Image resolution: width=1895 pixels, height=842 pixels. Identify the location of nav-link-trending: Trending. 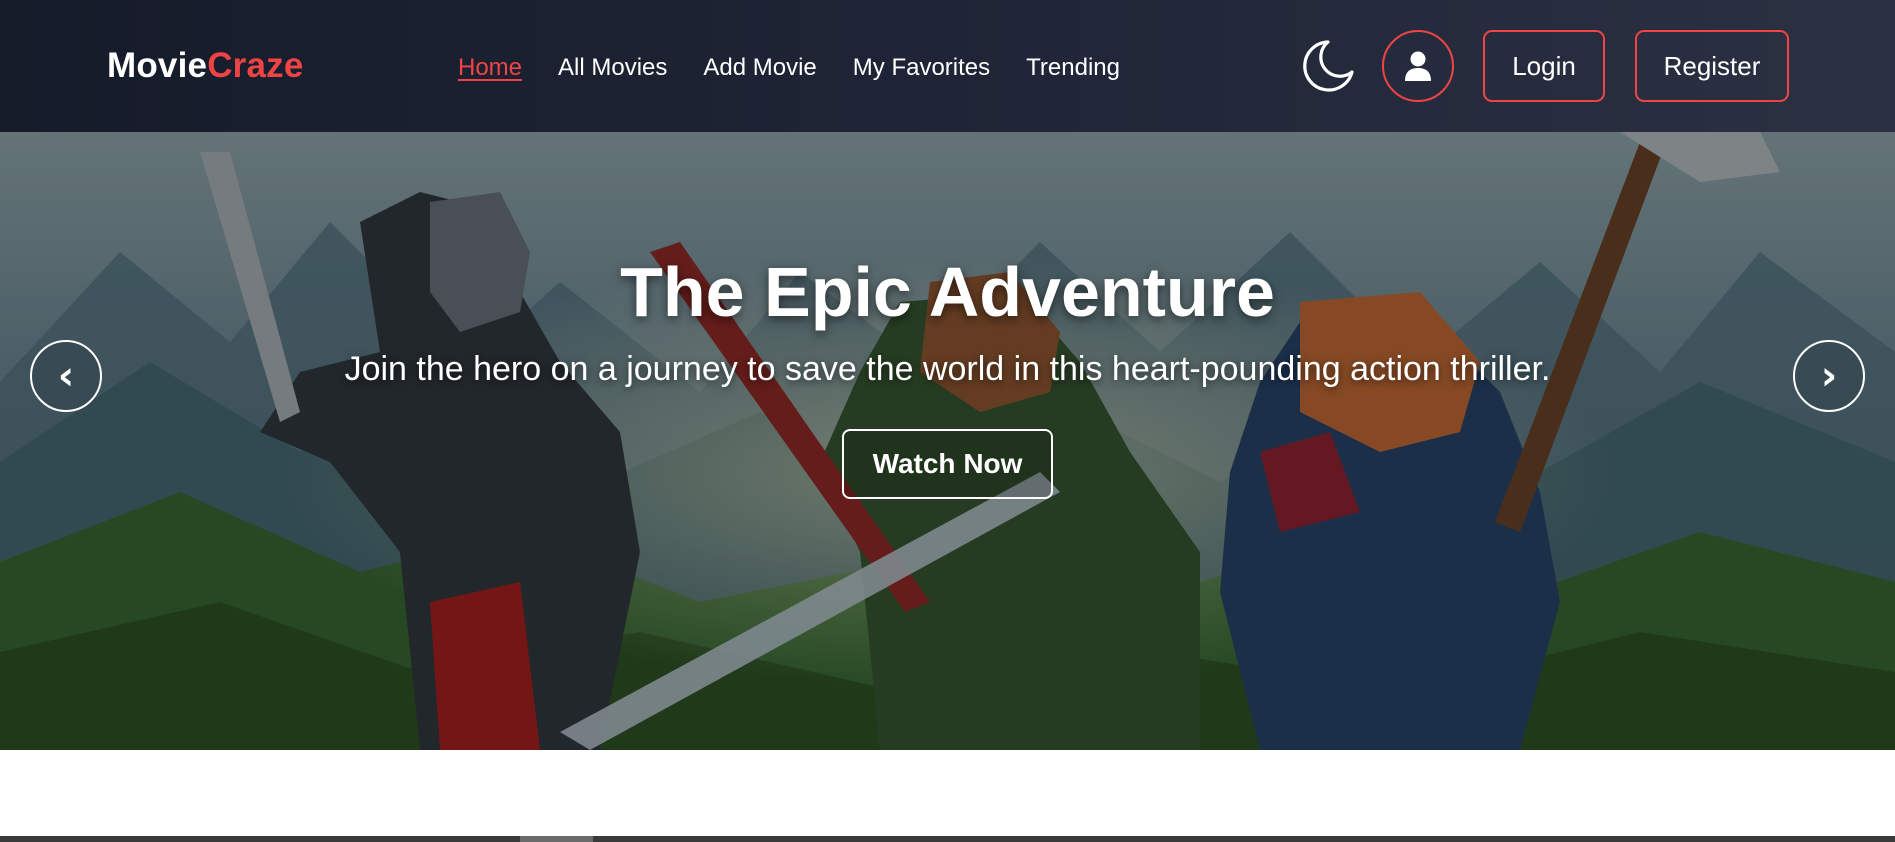
(1073, 68).